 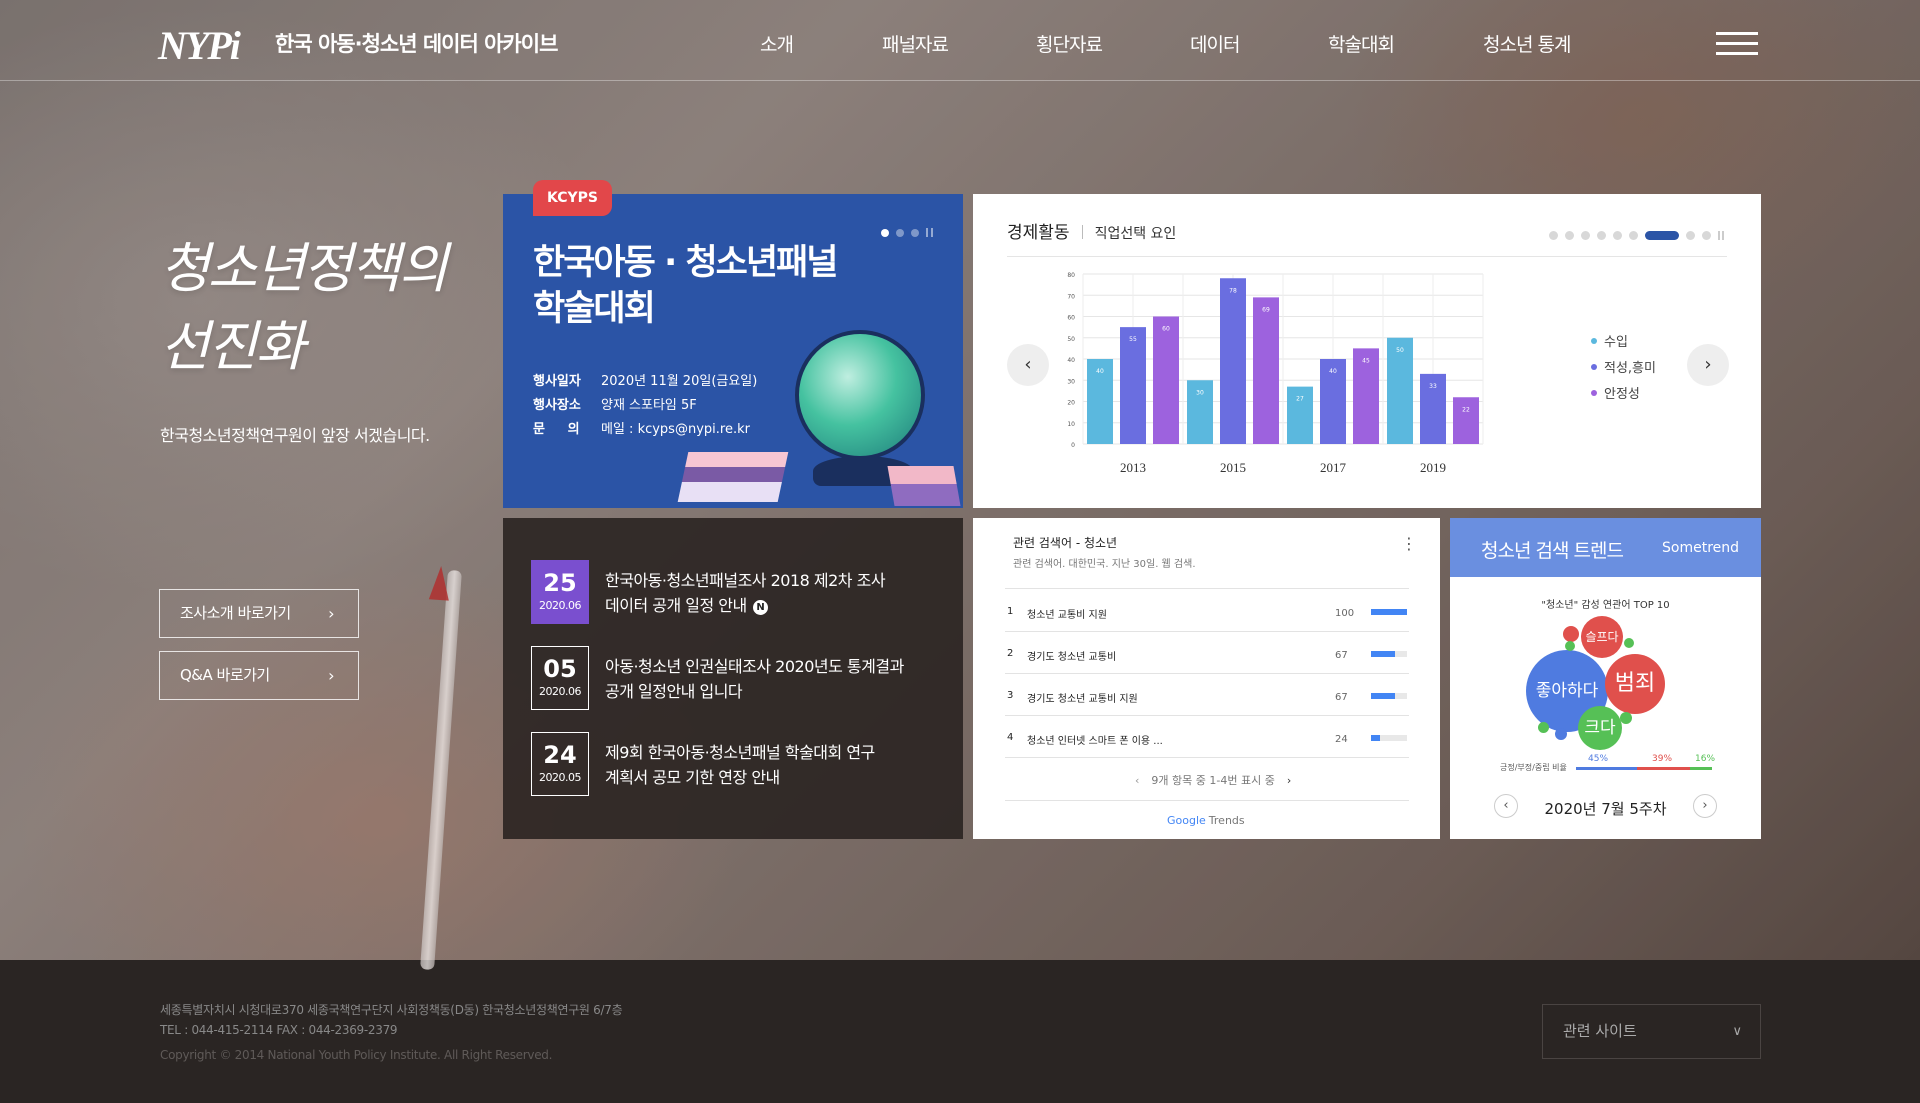 I want to click on pagination-dot-active, so click(x=1662, y=235).